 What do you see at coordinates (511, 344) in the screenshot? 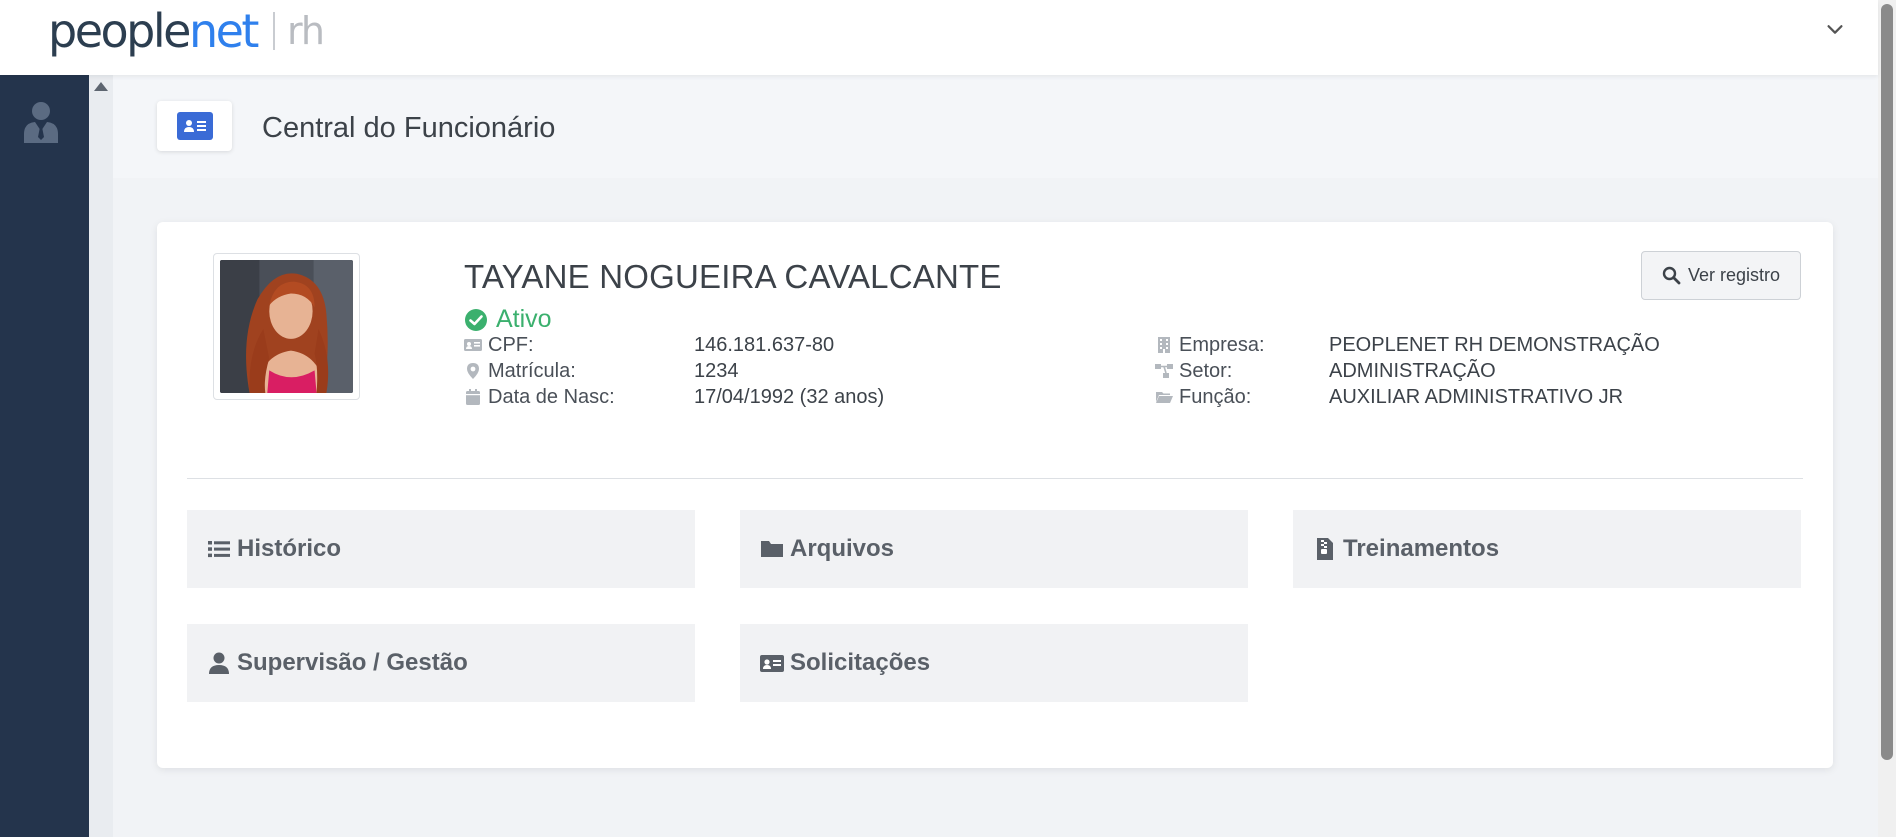
I see `cpf-label-text: CPF:` at bounding box center [511, 344].